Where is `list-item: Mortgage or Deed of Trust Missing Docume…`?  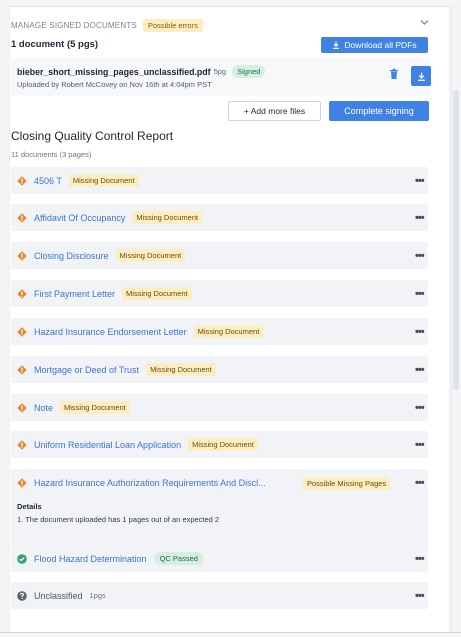
list-item: Mortgage or Deed of Trust Missing Docume… is located at coordinates (219, 369).